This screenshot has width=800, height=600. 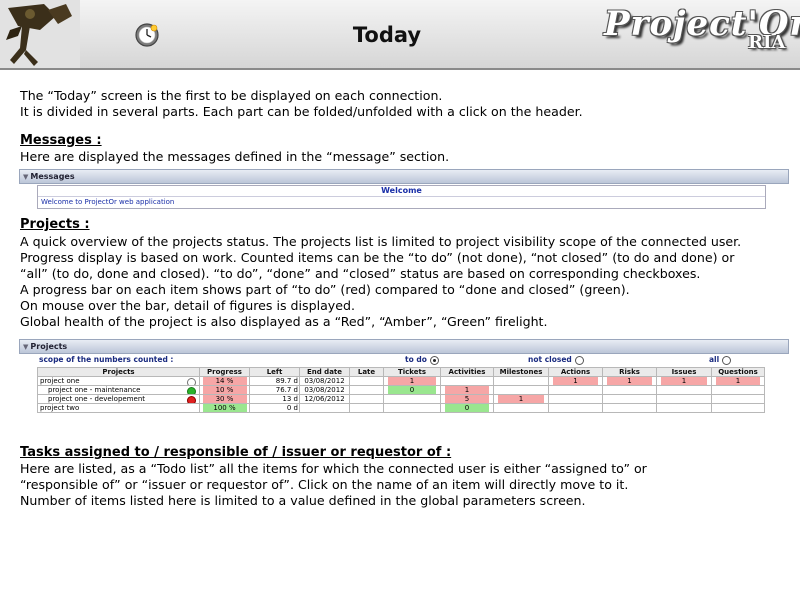 What do you see at coordinates (94, 390) in the screenshot?
I see `project-name: project one - maintenance` at bounding box center [94, 390].